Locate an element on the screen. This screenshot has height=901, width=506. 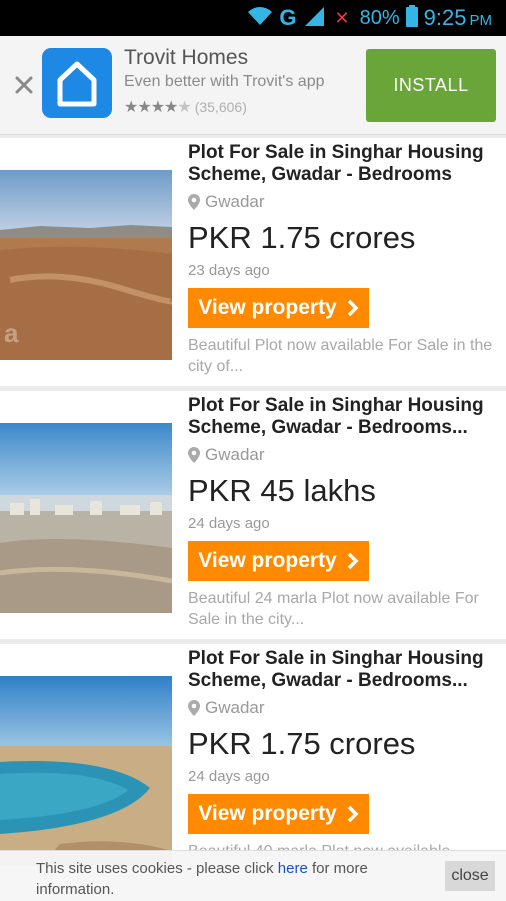
battery-percent: 80% is located at coordinates (379, 17).